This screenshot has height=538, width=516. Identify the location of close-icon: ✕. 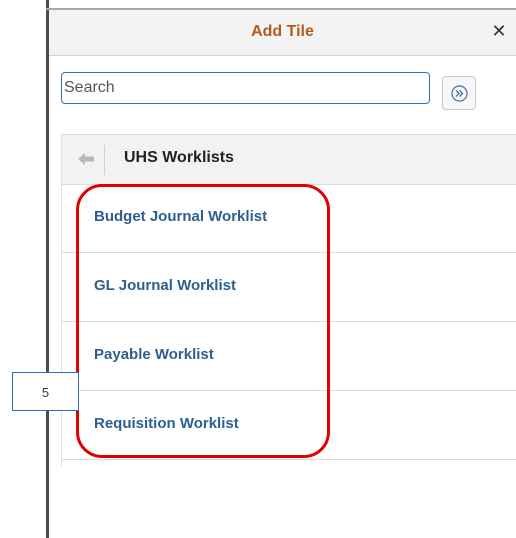
(499, 31).